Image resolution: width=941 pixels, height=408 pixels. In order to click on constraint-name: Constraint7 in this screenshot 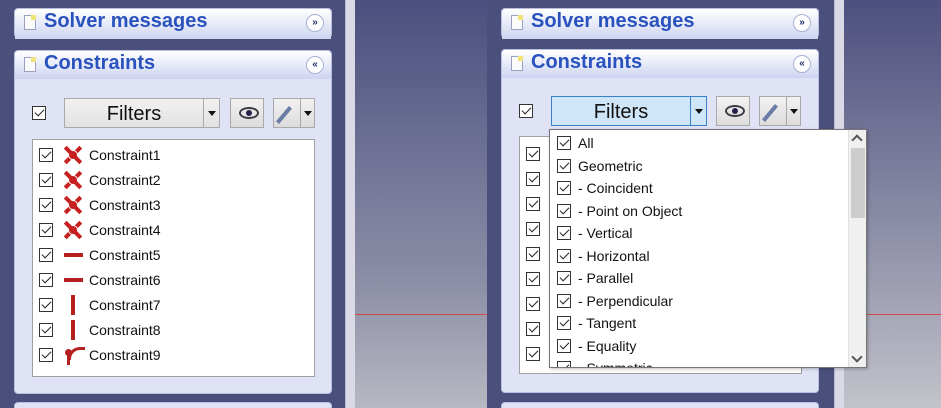, I will do `click(125, 305)`.